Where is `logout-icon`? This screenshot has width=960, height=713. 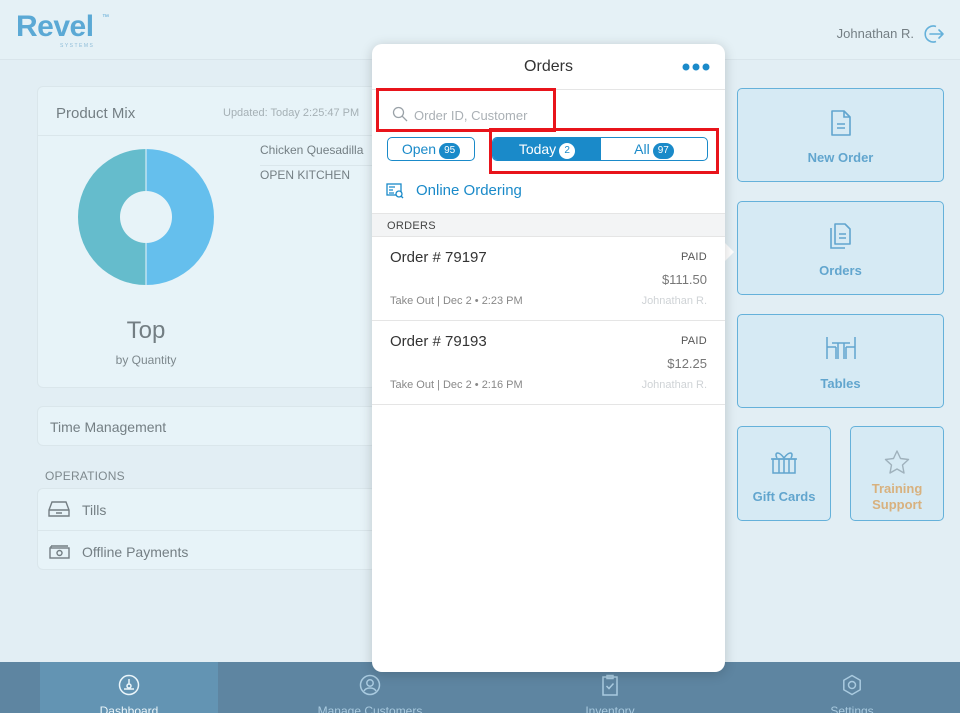 logout-icon is located at coordinates (934, 34).